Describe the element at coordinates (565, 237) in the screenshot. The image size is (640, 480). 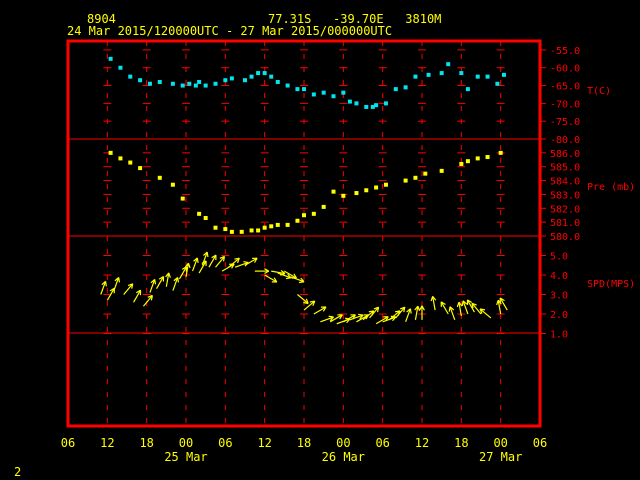
I see `axis-tick-label: 580.0` at that location.